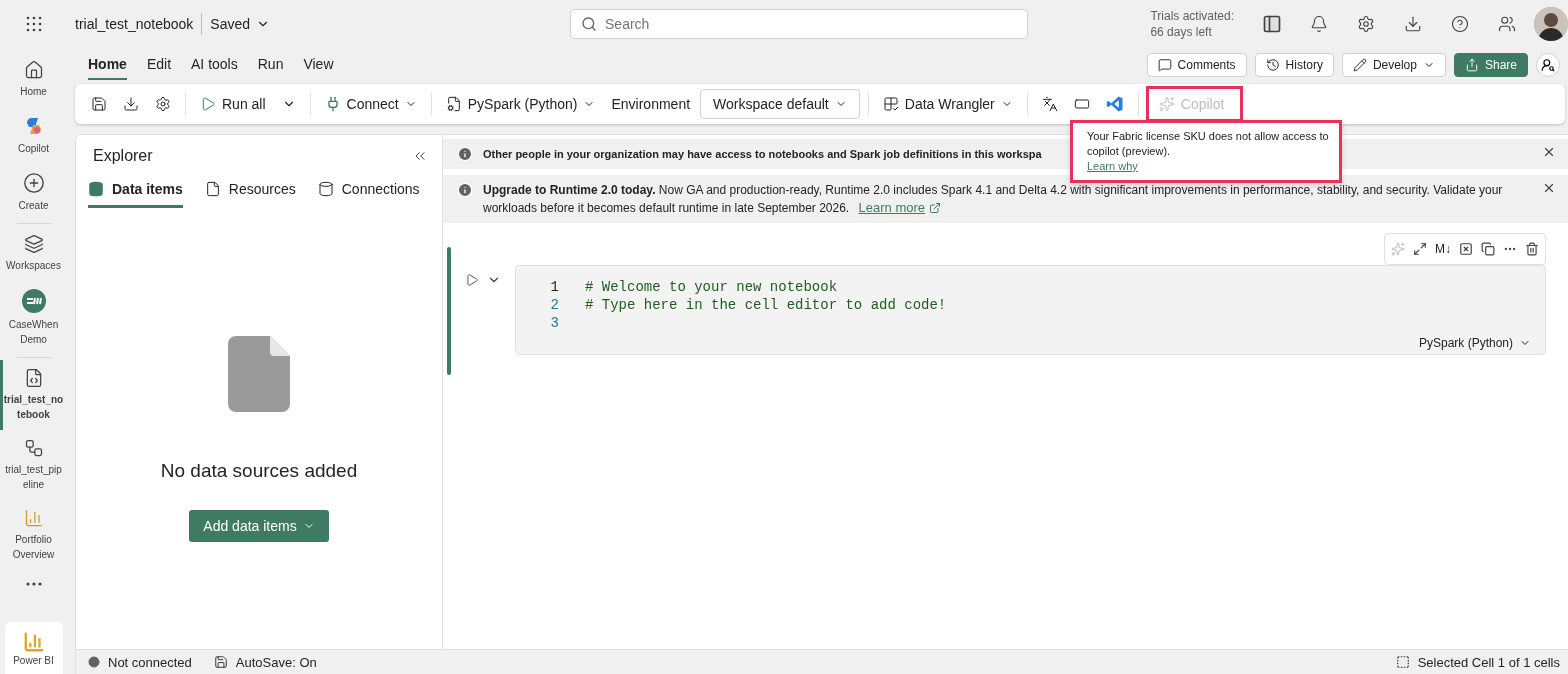 This screenshot has width=1568, height=674. Describe the element at coordinates (1488, 662) in the screenshot. I see `selection-status: Selected Cell 1 of 1 cells` at that location.